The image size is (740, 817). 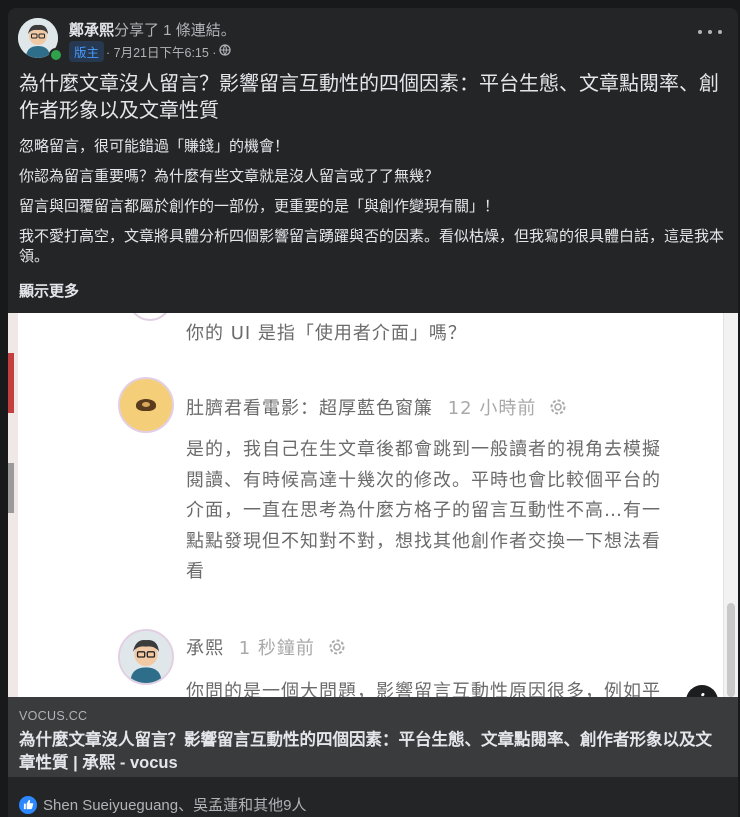 What do you see at coordinates (53, 716) in the screenshot?
I see `link-domain: VOCUS.CC` at bounding box center [53, 716].